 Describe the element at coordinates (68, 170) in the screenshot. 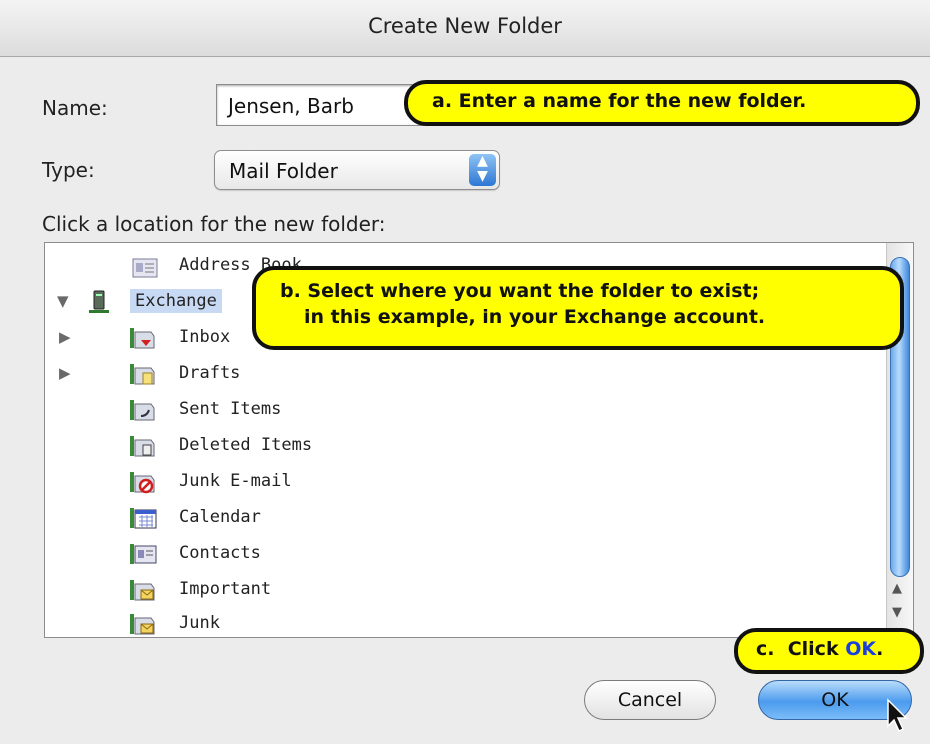

I see `type-label: Type:` at that location.